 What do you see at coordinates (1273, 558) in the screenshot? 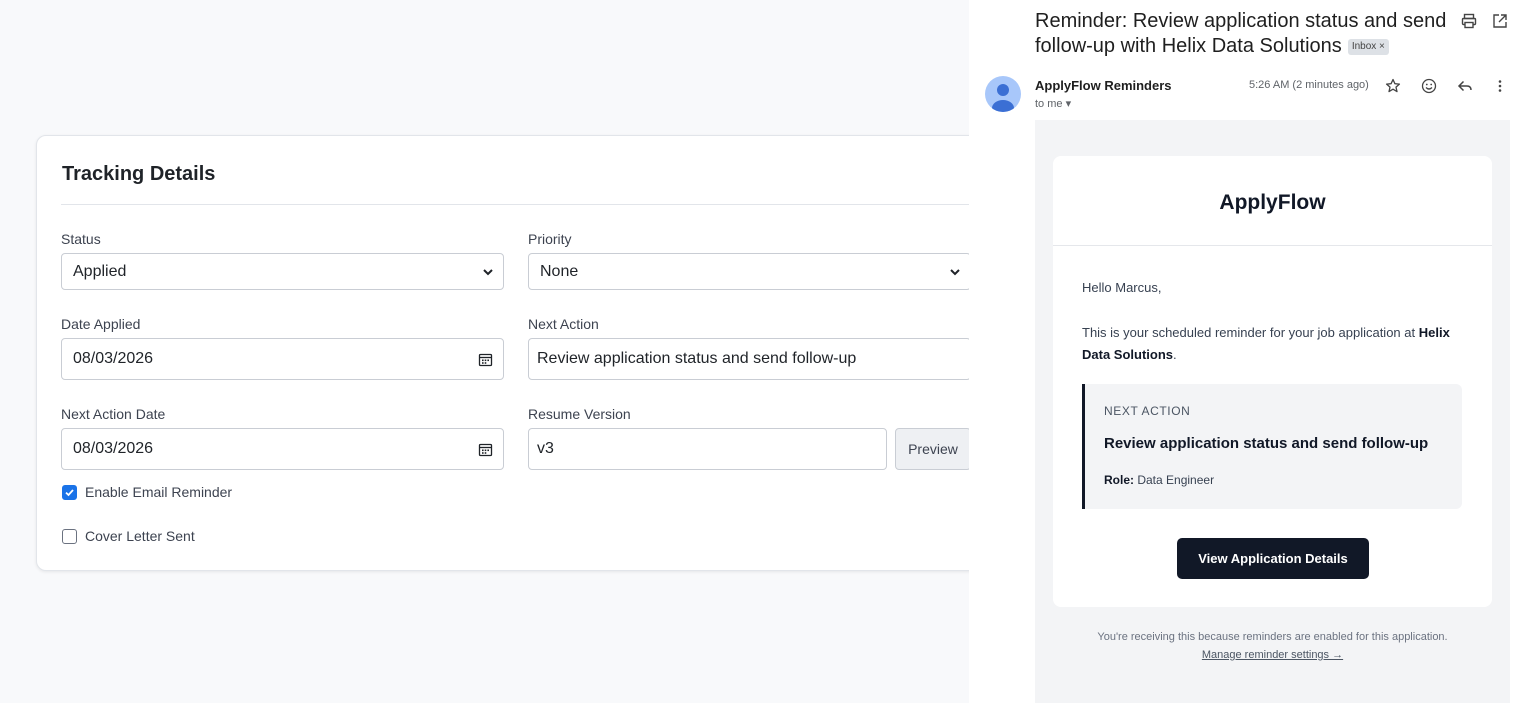
I see `view-application-details-button: View Application Details` at bounding box center [1273, 558].